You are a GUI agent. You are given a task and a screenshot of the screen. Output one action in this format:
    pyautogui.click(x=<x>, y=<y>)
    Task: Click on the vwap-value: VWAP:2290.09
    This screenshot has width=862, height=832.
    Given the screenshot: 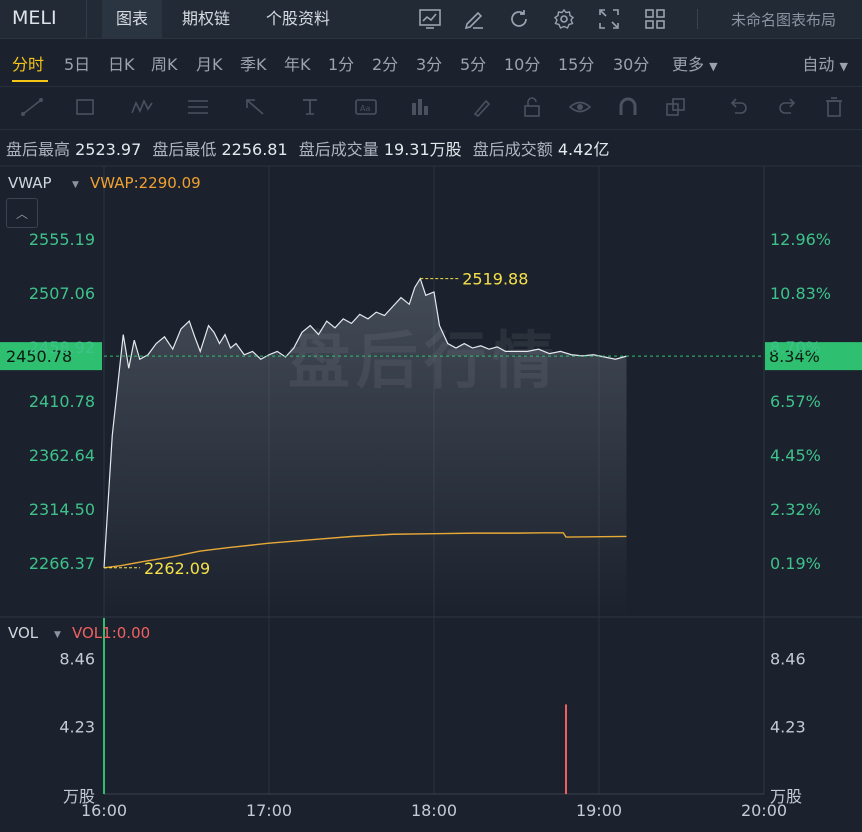 What is the action you would take?
    pyautogui.click(x=145, y=183)
    